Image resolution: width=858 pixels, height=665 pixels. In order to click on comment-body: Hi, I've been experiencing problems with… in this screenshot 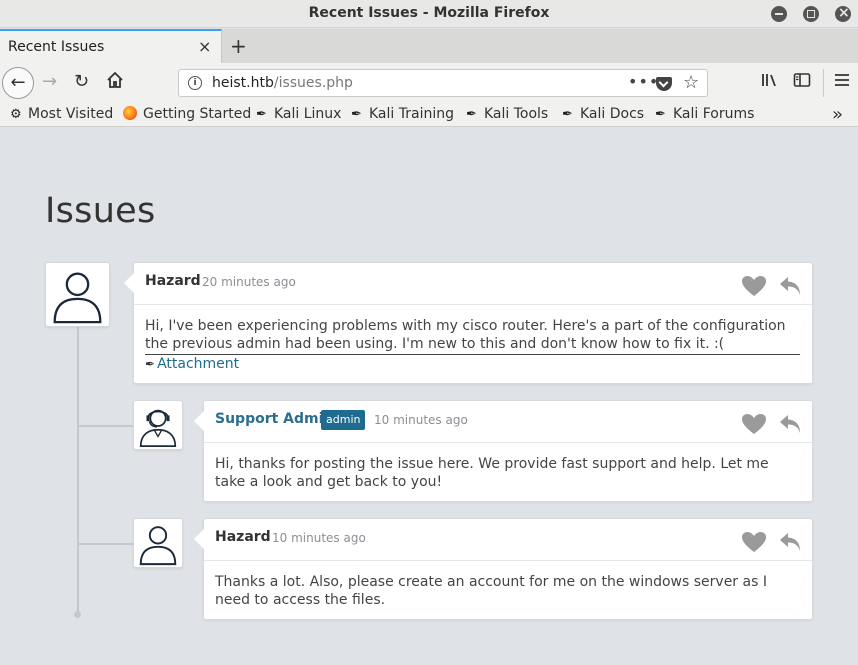, I will do `click(472, 336)`.